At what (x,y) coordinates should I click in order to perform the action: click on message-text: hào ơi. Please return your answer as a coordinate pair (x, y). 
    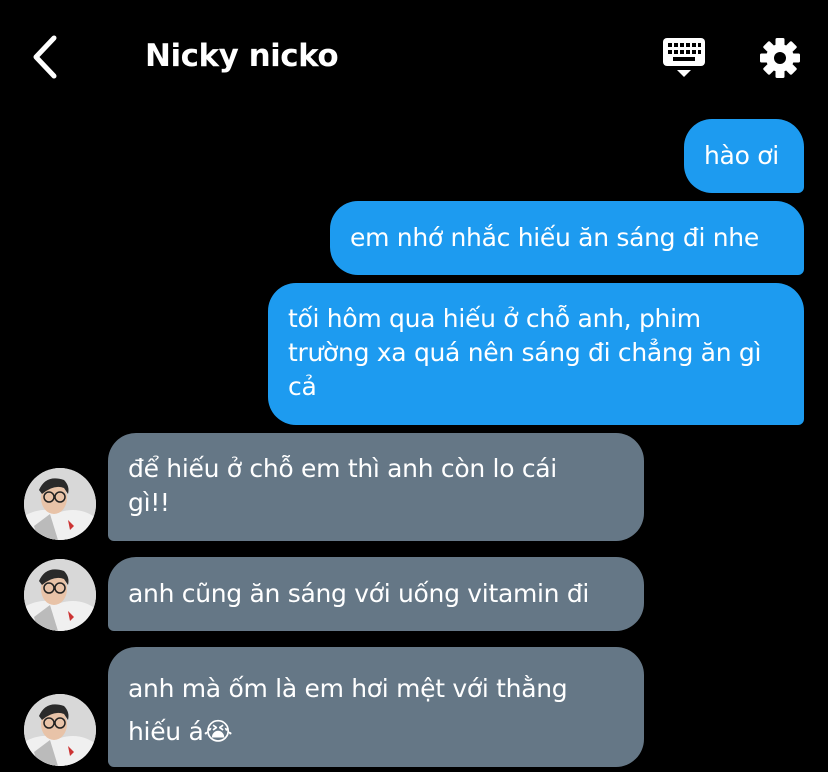
    Looking at the image, I should click on (741, 155).